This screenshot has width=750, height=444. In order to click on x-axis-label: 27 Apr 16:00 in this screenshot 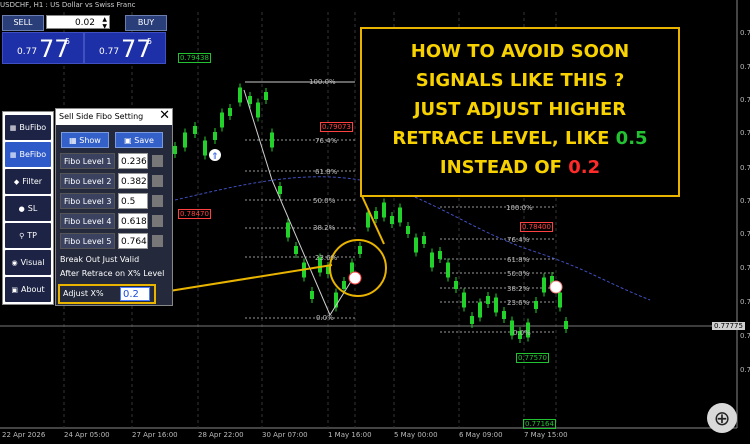, I will do `click(155, 435)`.